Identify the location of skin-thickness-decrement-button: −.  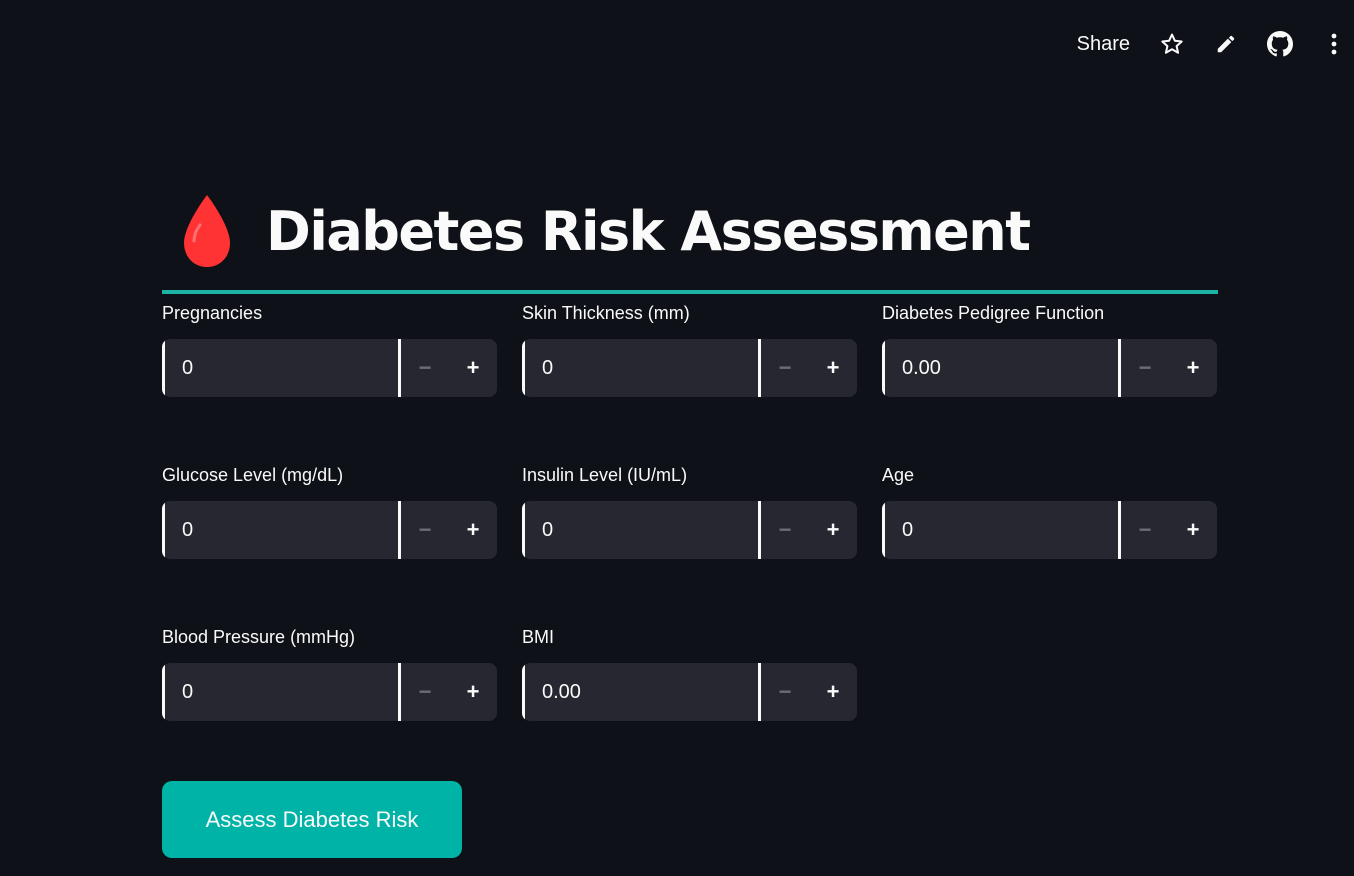
(785, 368).